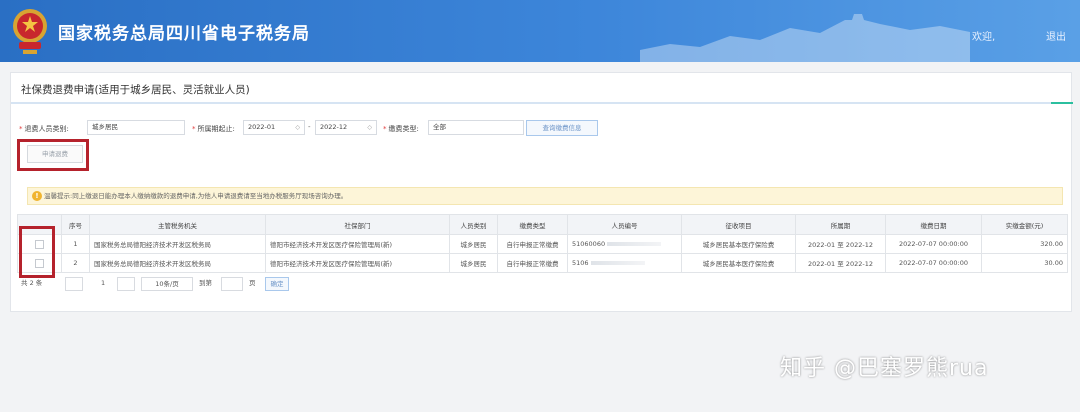 The image size is (1080, 412). What do you see at coordinates (1056, 35) in the screenshot?
I see `logout-link: 退出` at bounding box center [1056, 35].